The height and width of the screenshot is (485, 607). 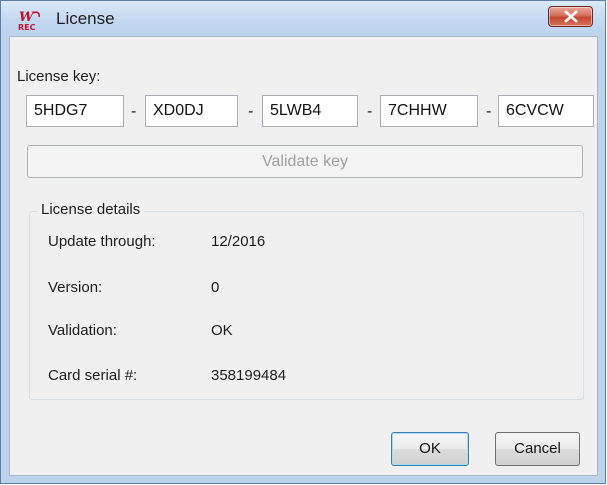 What do you see at coordinates (59, 76) in the screenshot?
I see `license-key-label: License key:` at bounding box center [59, 76].